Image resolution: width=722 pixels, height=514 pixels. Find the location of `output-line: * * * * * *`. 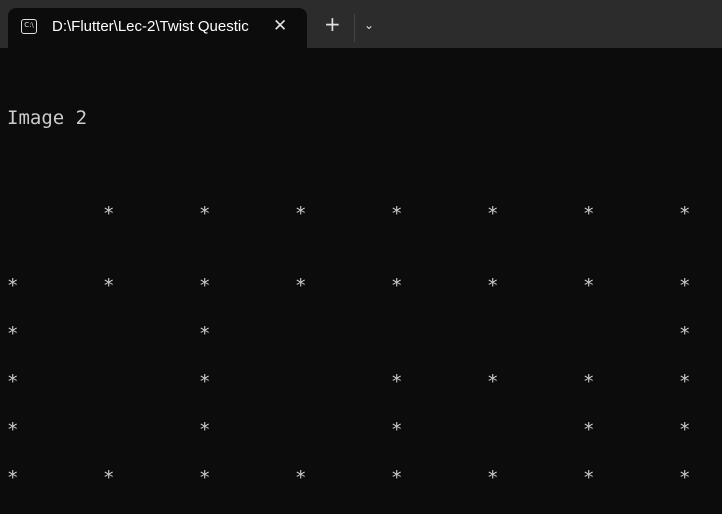

output-line: * * * * * * is located at coordinates (364, 382).